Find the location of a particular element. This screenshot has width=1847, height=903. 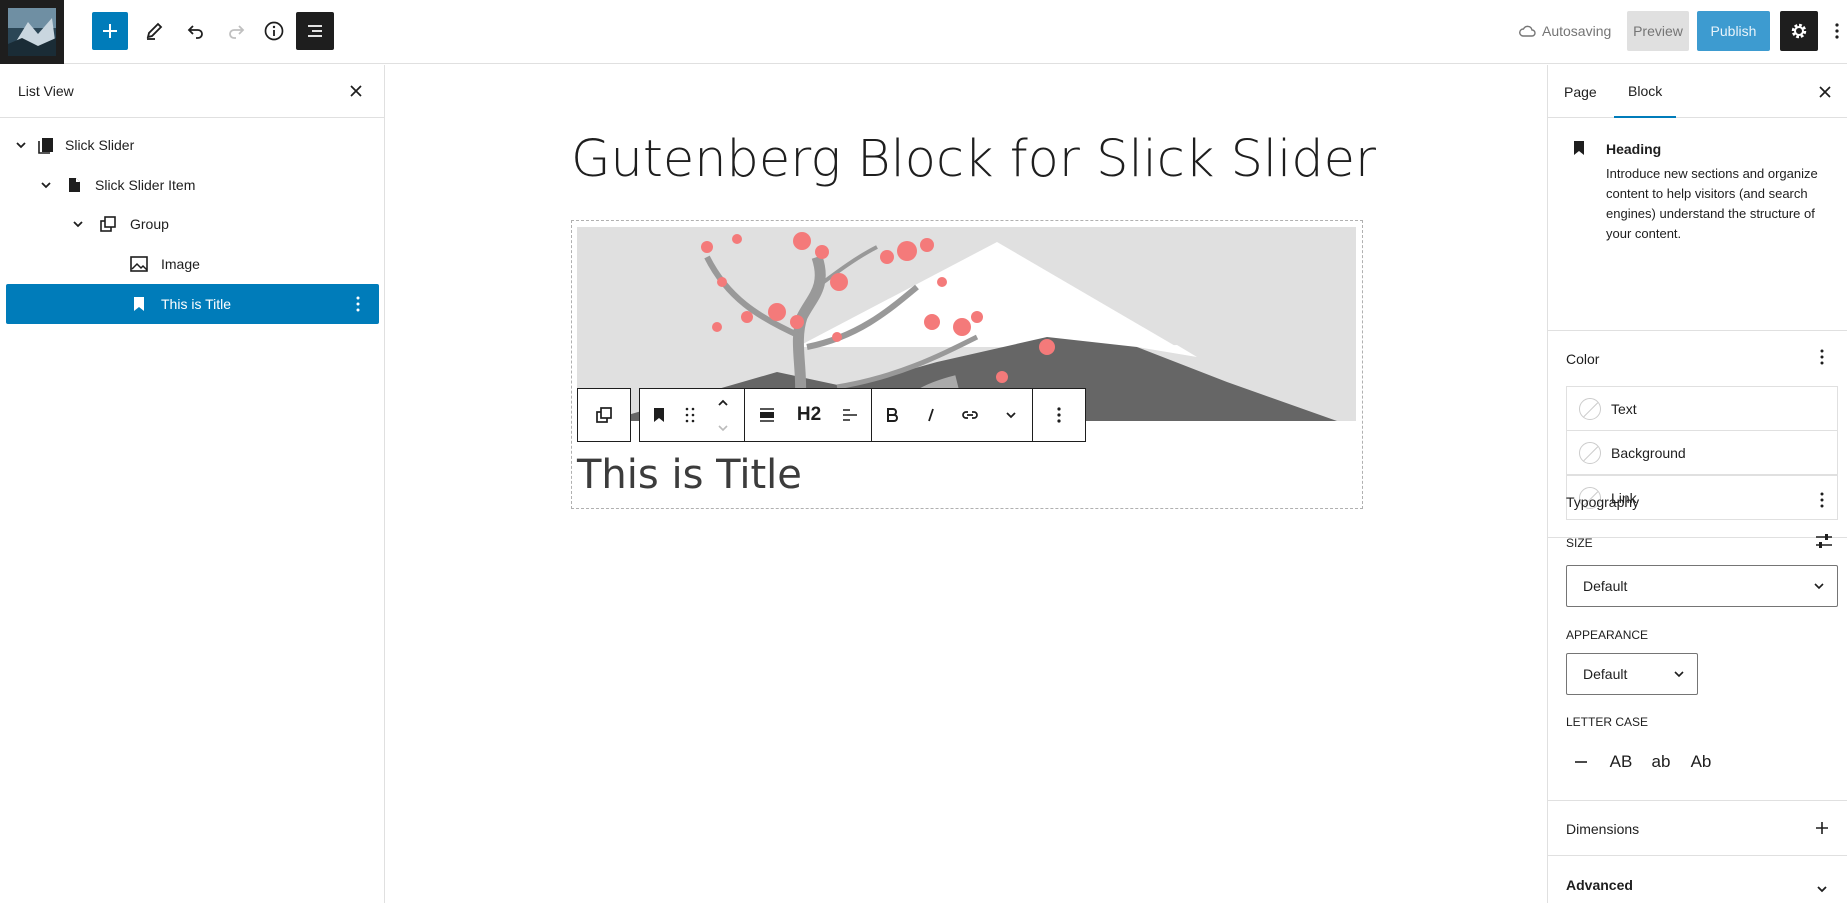

italic-button is located at coordinates (931, 415).